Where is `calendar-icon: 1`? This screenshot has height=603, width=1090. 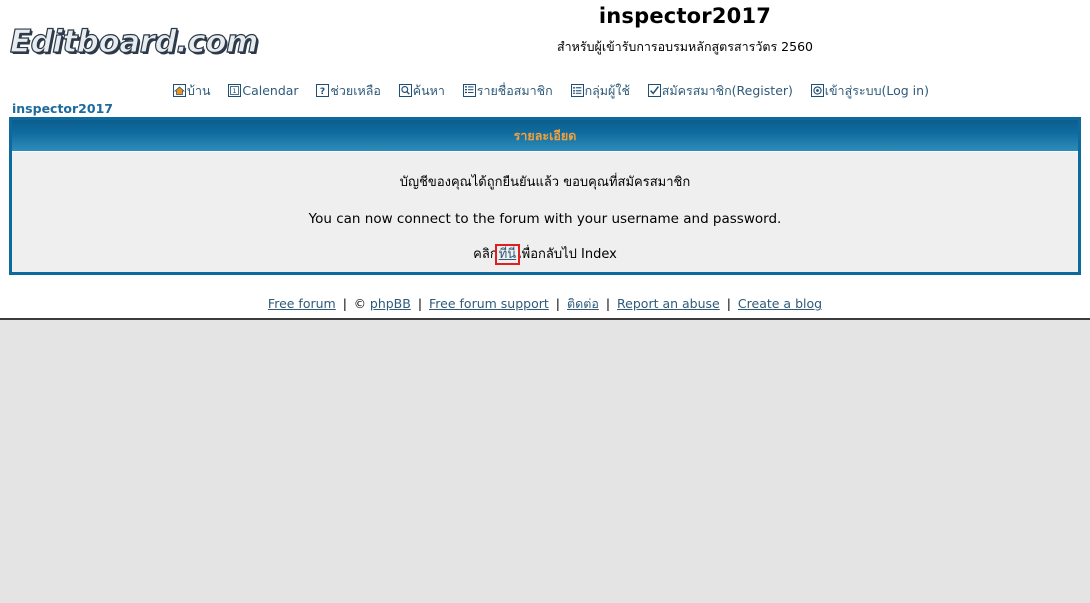
calendar-icon: 1 is located at coordinates (235, 90).